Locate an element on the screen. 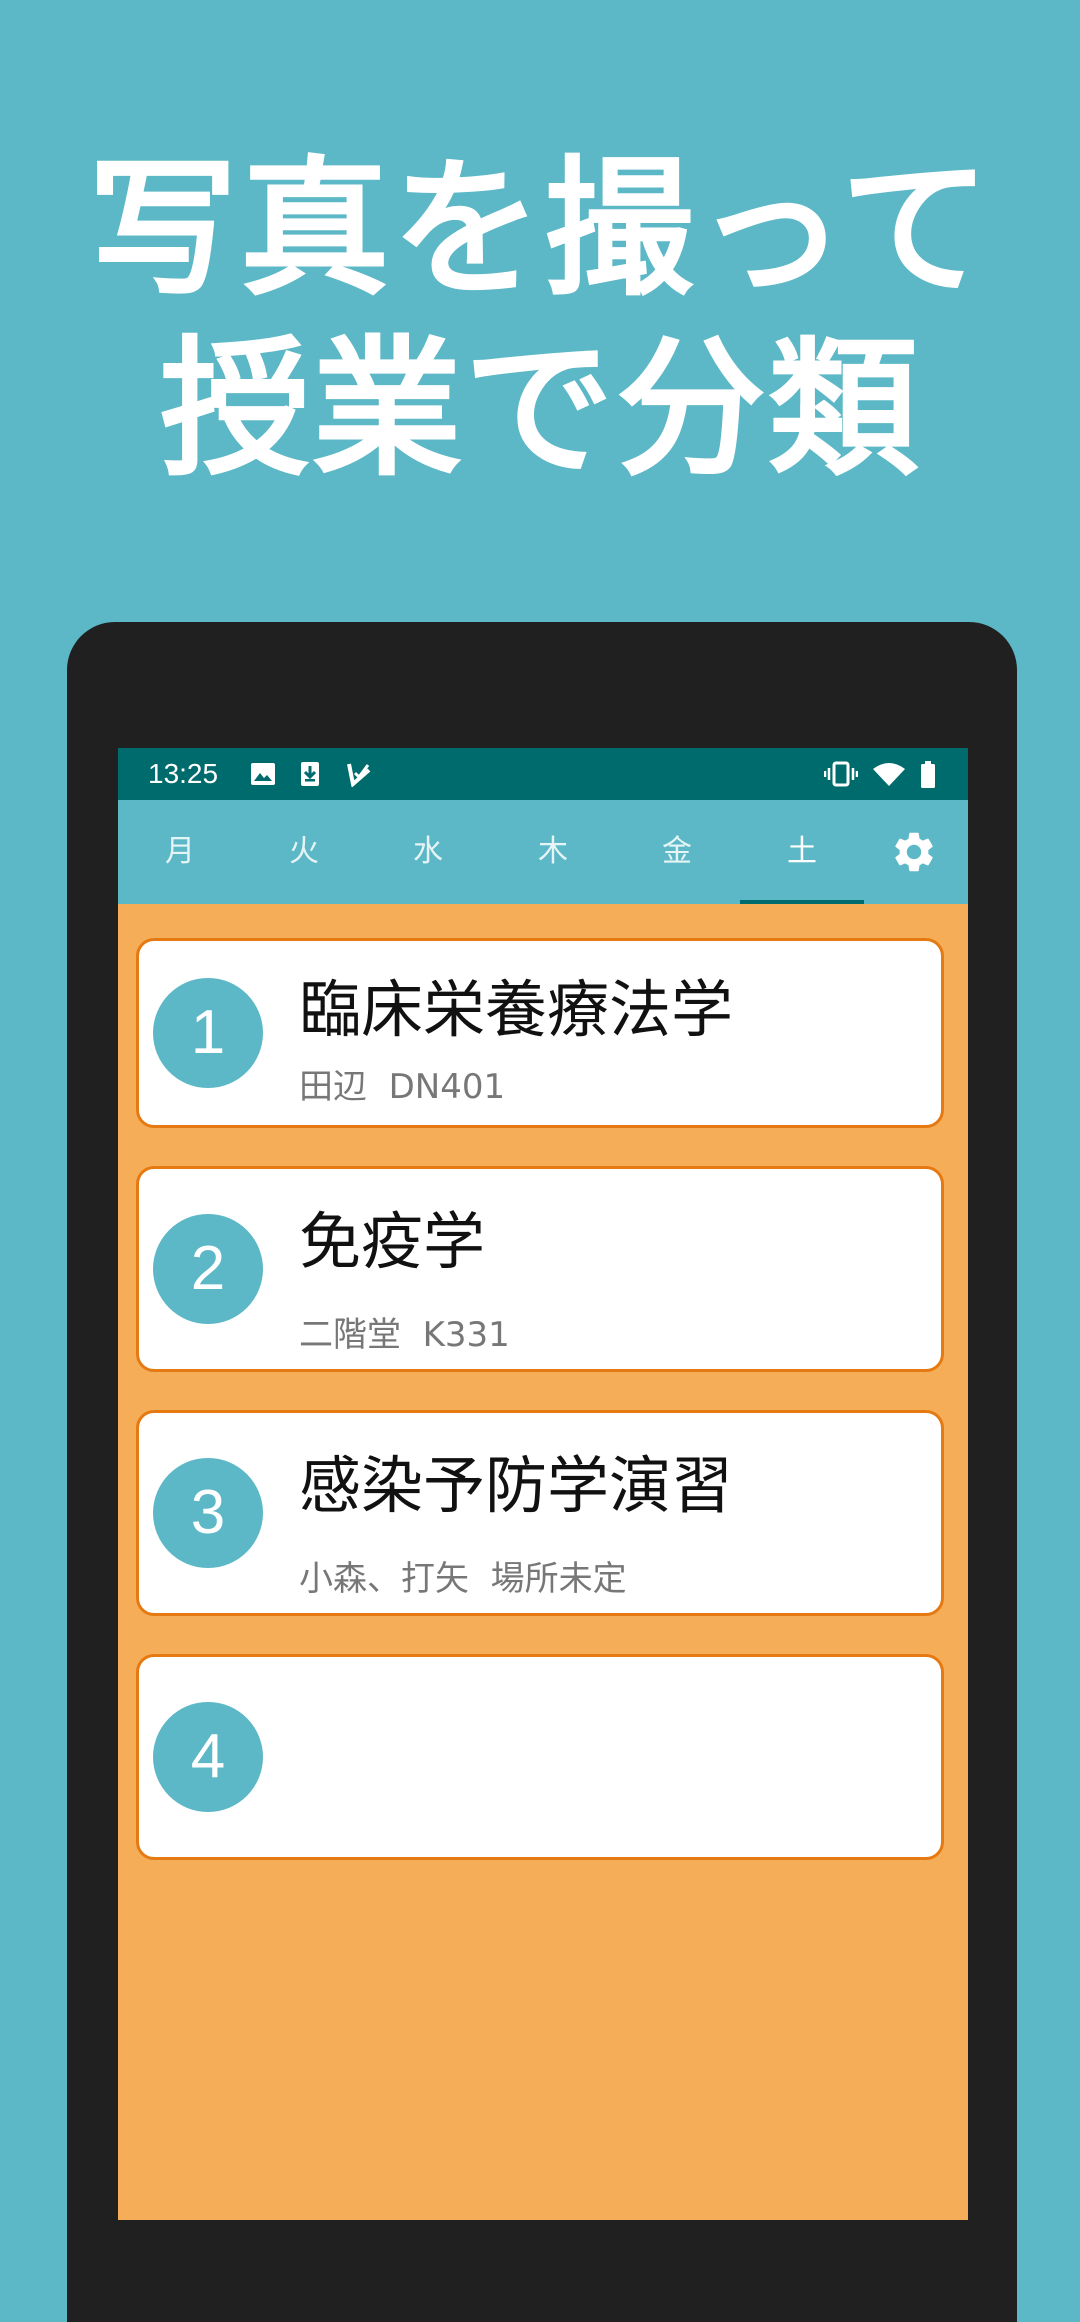 This screenshot has height=2322, width=1080. course-teacher: 田辺 is located at coordinates (333, 1087).